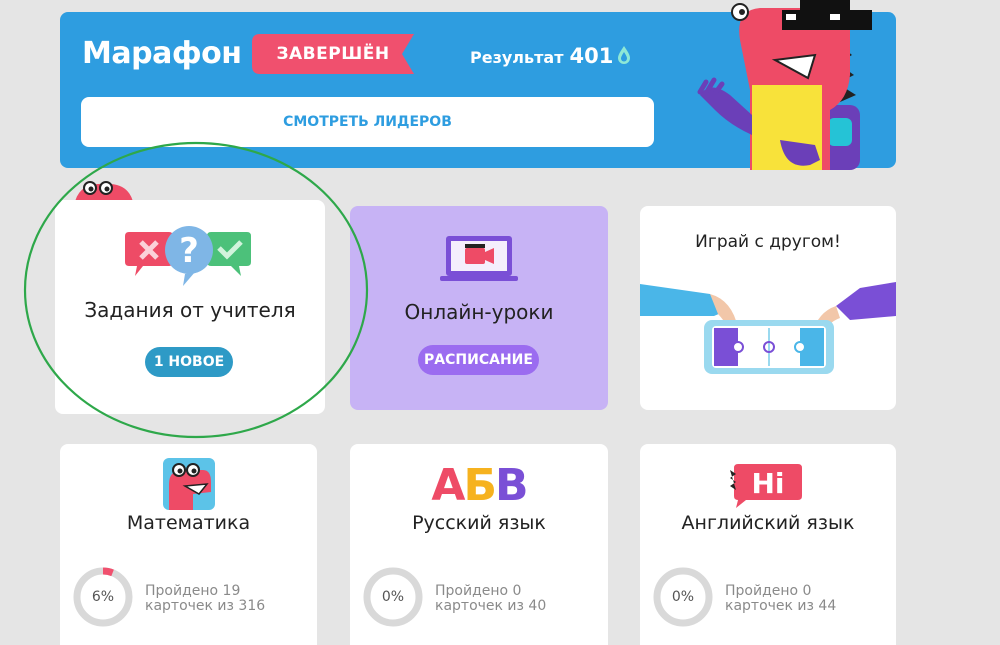 Image resolution: width=1000 pixels, height=645 pixels. Describe the element at coordinates (784, 85) in the screenshot. I see `dino-mascot-icon` at that location.